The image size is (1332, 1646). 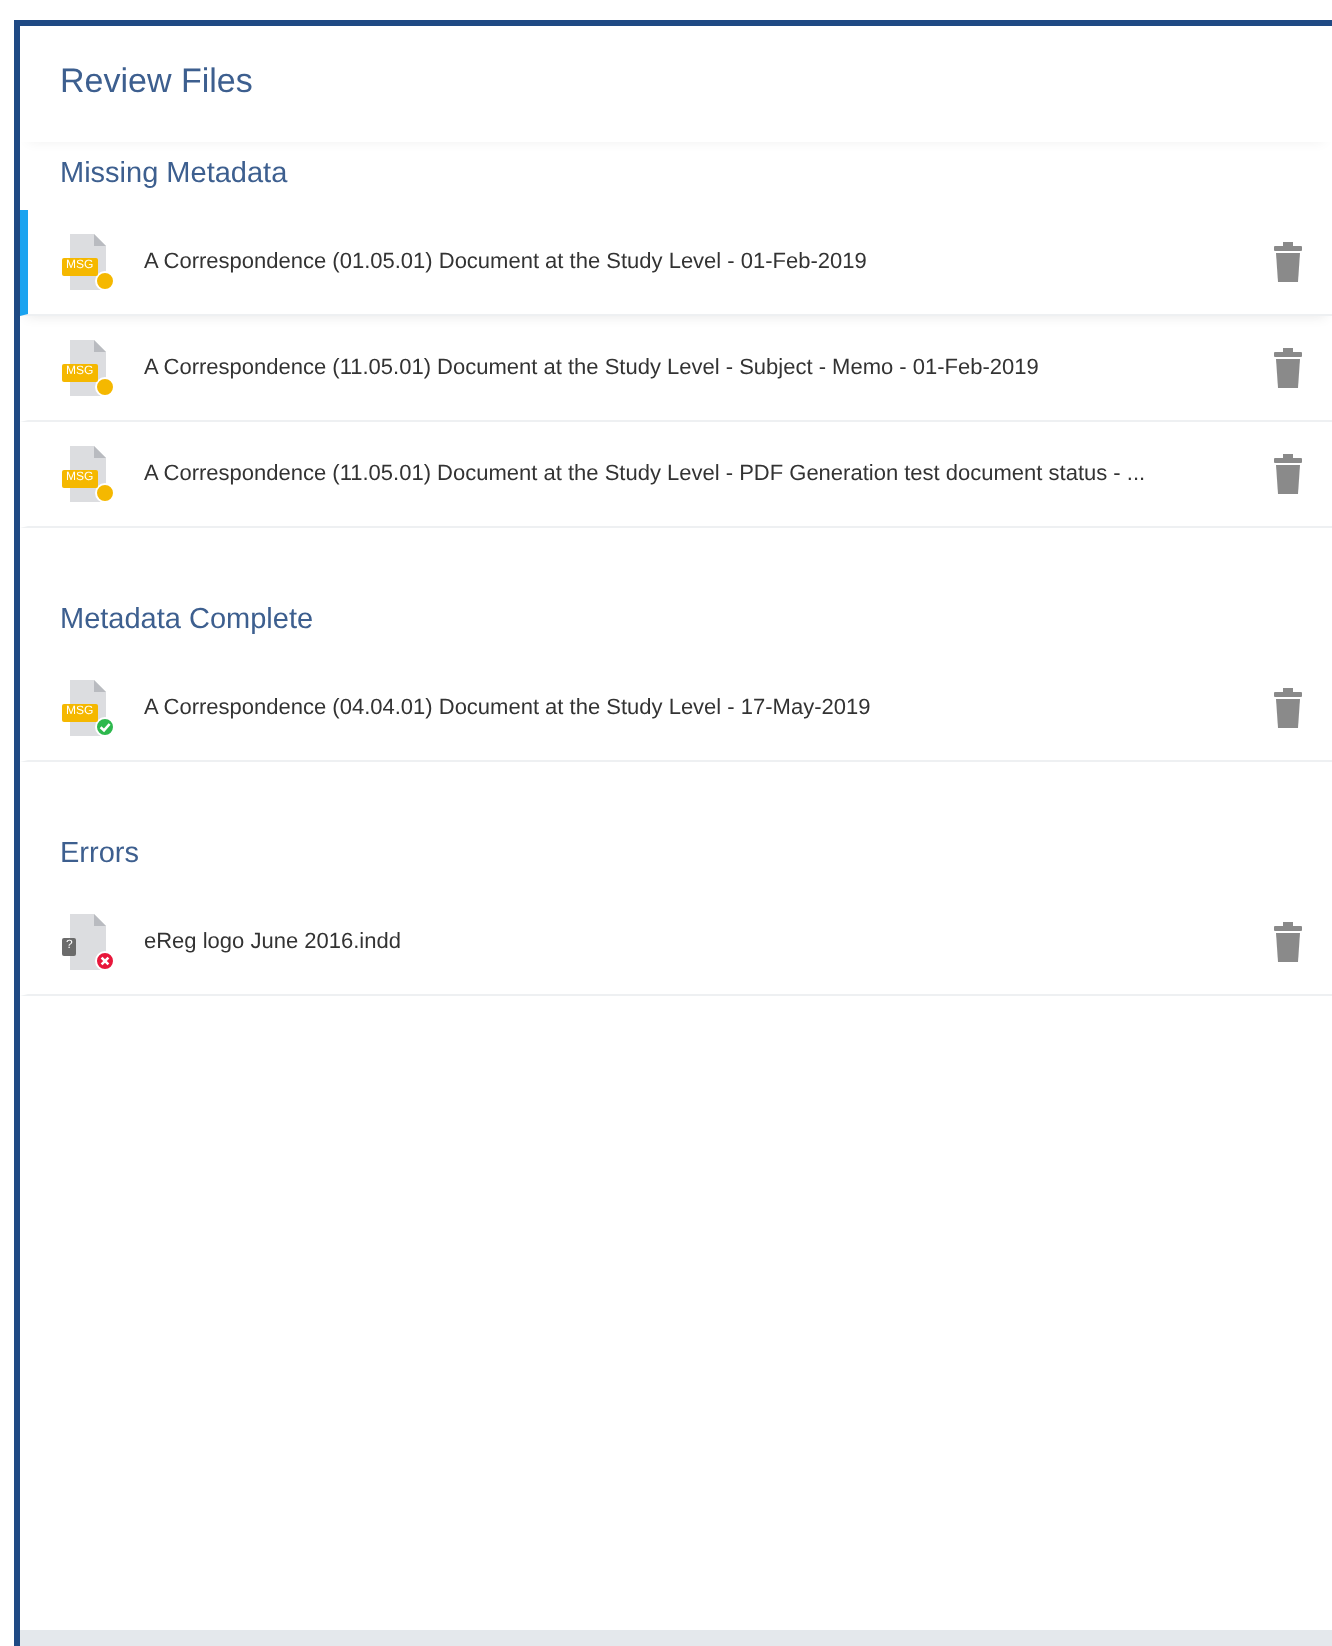 What do you see at coordinates (508, 708) in the screenshot?
I see `file-name: A Correspondence (04.04.01) Document at the Study Level - 17-May-2019` at bounding box center [508, 708].